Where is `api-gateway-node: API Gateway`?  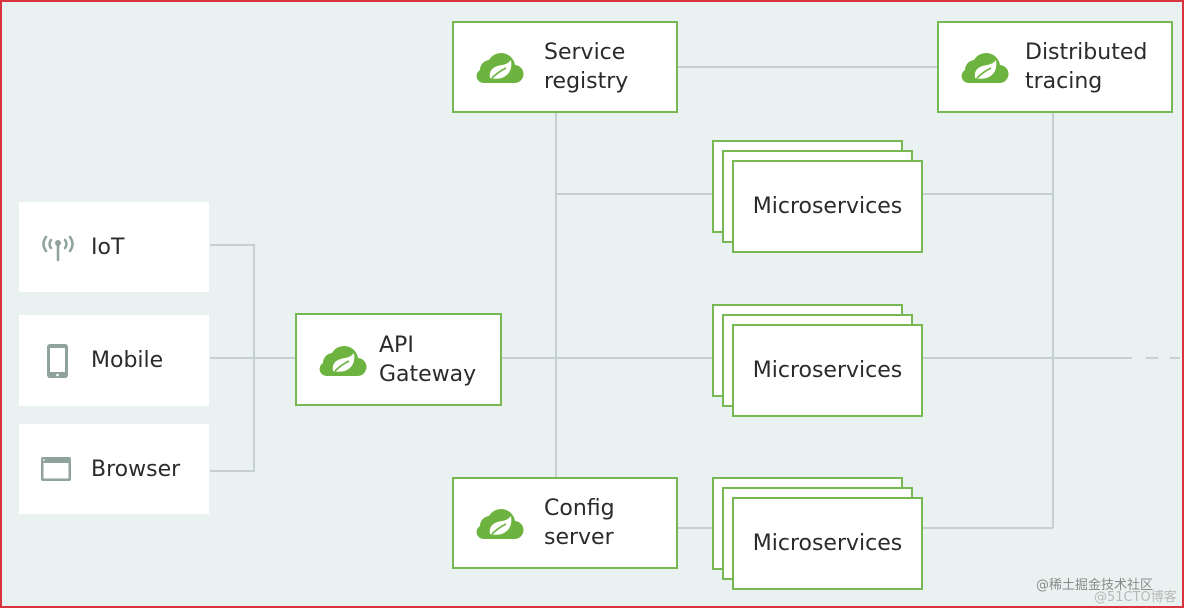 api-gateway-node: API Gateway is located at coordinates (398, 359).